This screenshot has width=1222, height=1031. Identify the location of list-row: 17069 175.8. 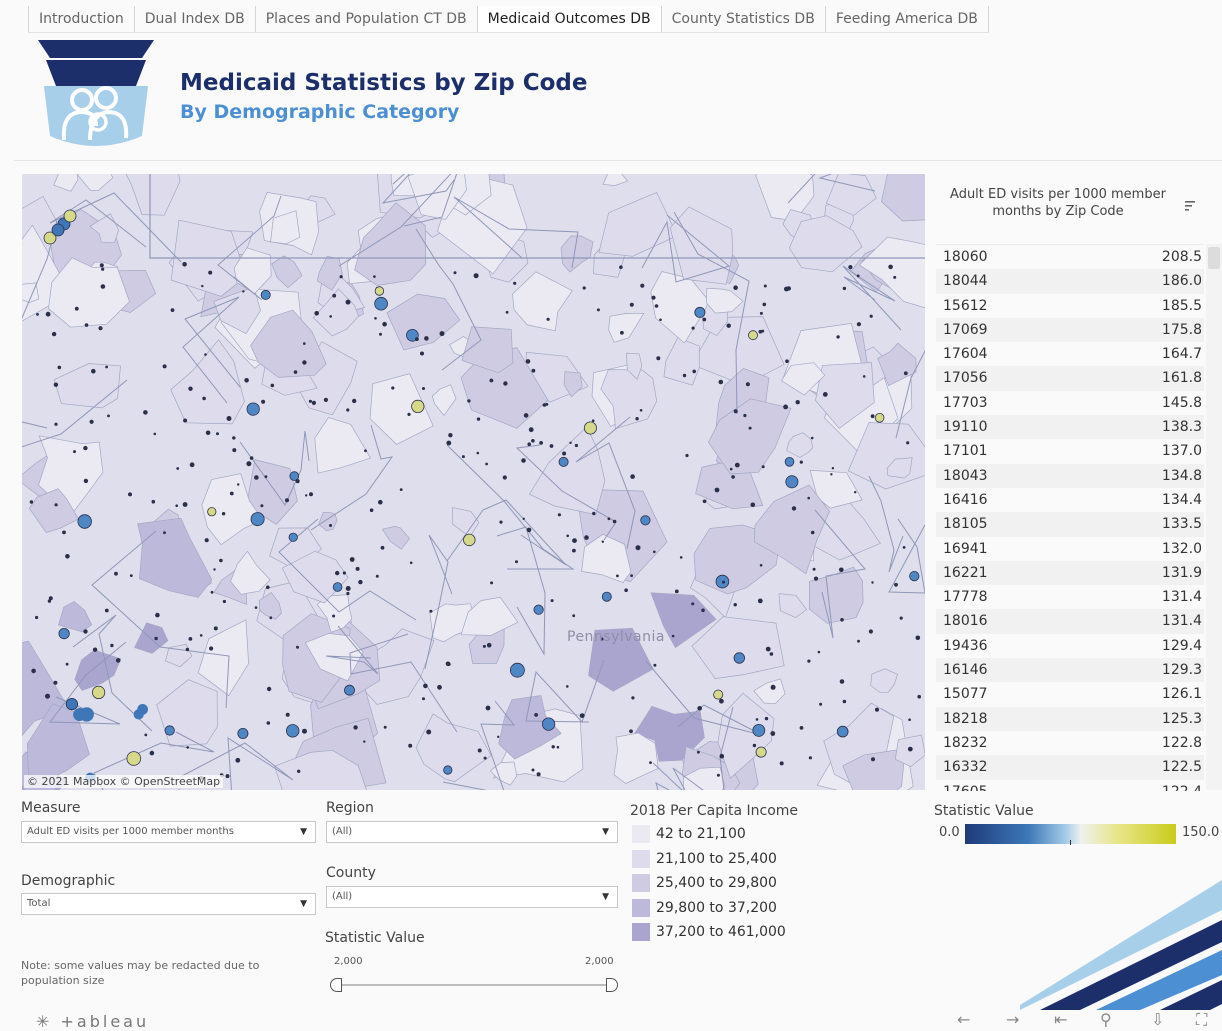
(1070, 330).